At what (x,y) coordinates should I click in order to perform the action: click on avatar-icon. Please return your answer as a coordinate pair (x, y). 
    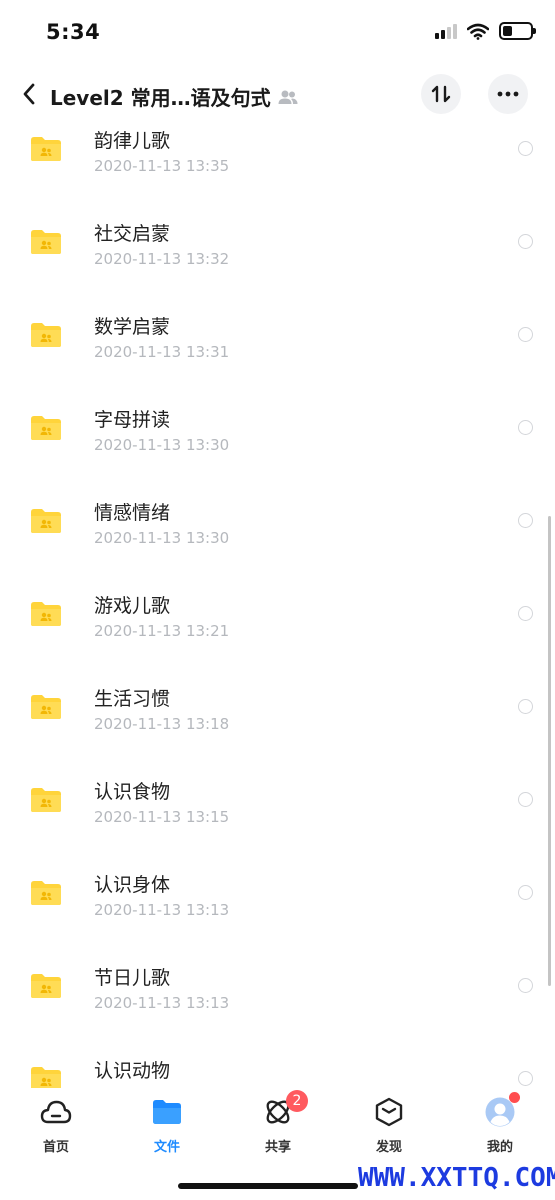
    Looking at the image, I should click on (502, 1110).